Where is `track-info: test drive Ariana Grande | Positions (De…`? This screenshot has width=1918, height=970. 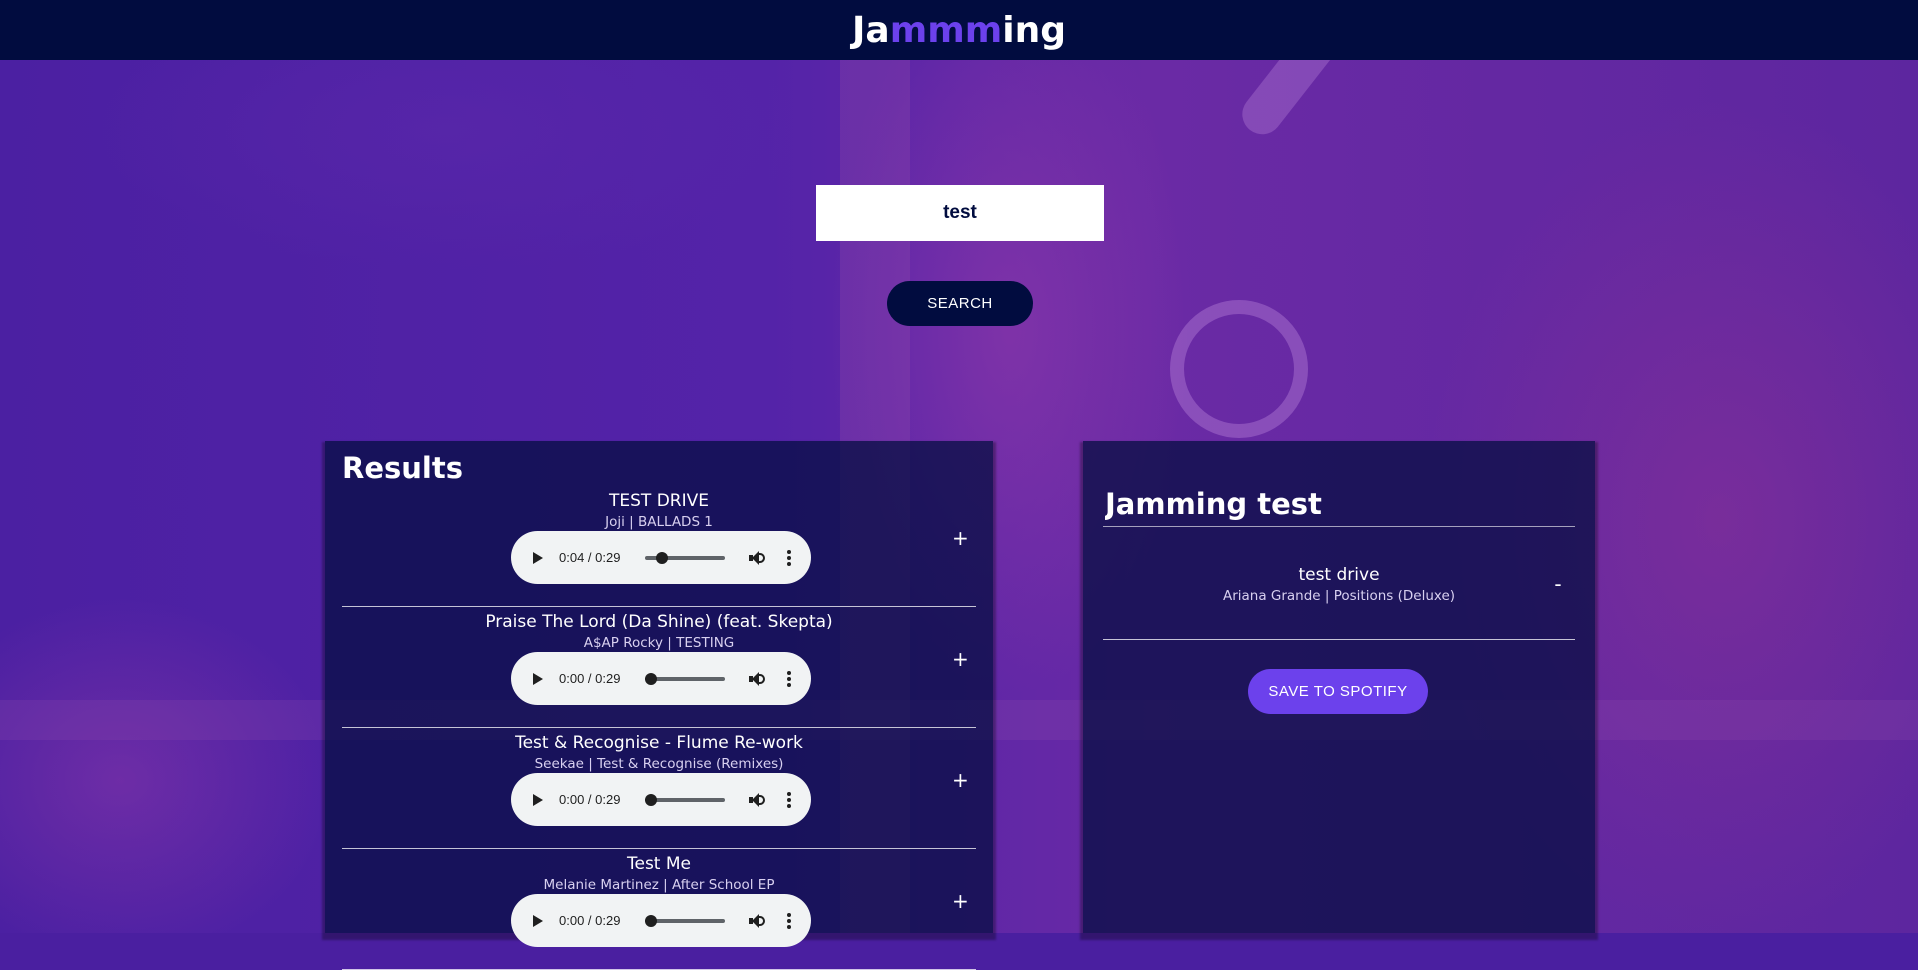 track-info: test drive Ariana Grande | Positions (De… is located at coordinates (1339, 581).